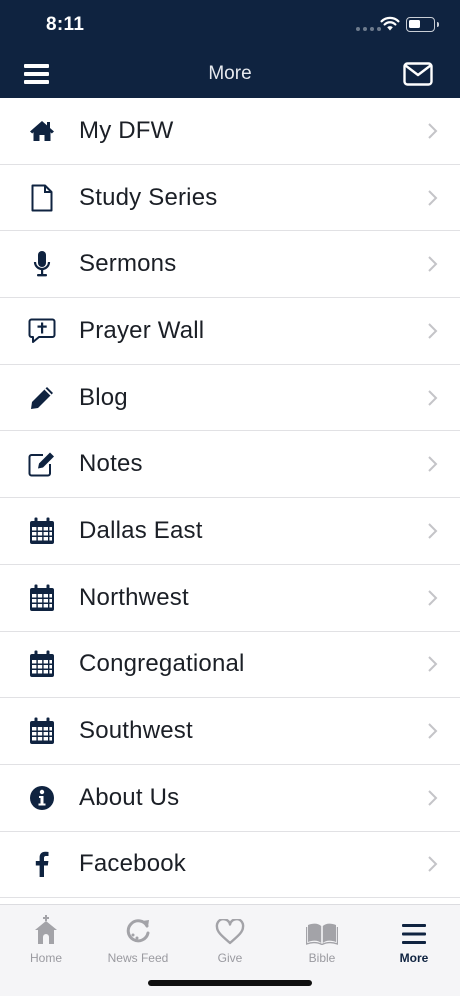 The width and height of the screenshot is (460, 996). What do you see at coordinates (134, 597) in the screenshot?
I see `menu-item-label: Northwest` at bounding box center [134, 597].